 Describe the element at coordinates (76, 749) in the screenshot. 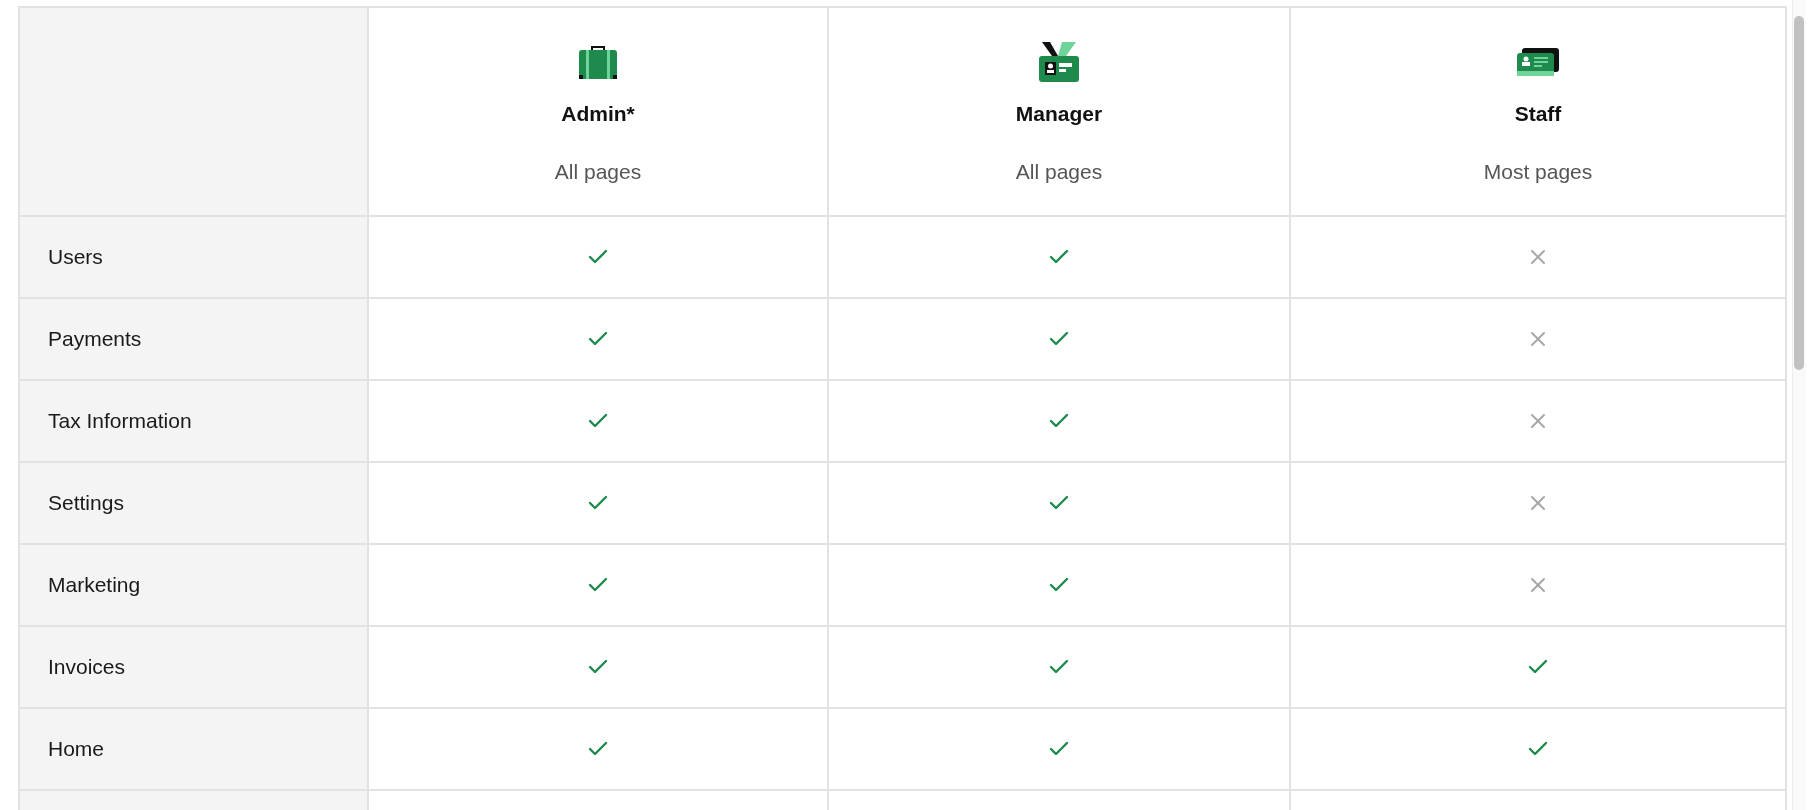

I see `permission-label: Home` at that location.